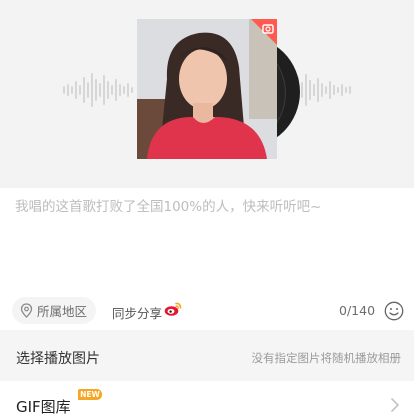  I want to click on location-button: 所属地区, so click(54, 310).